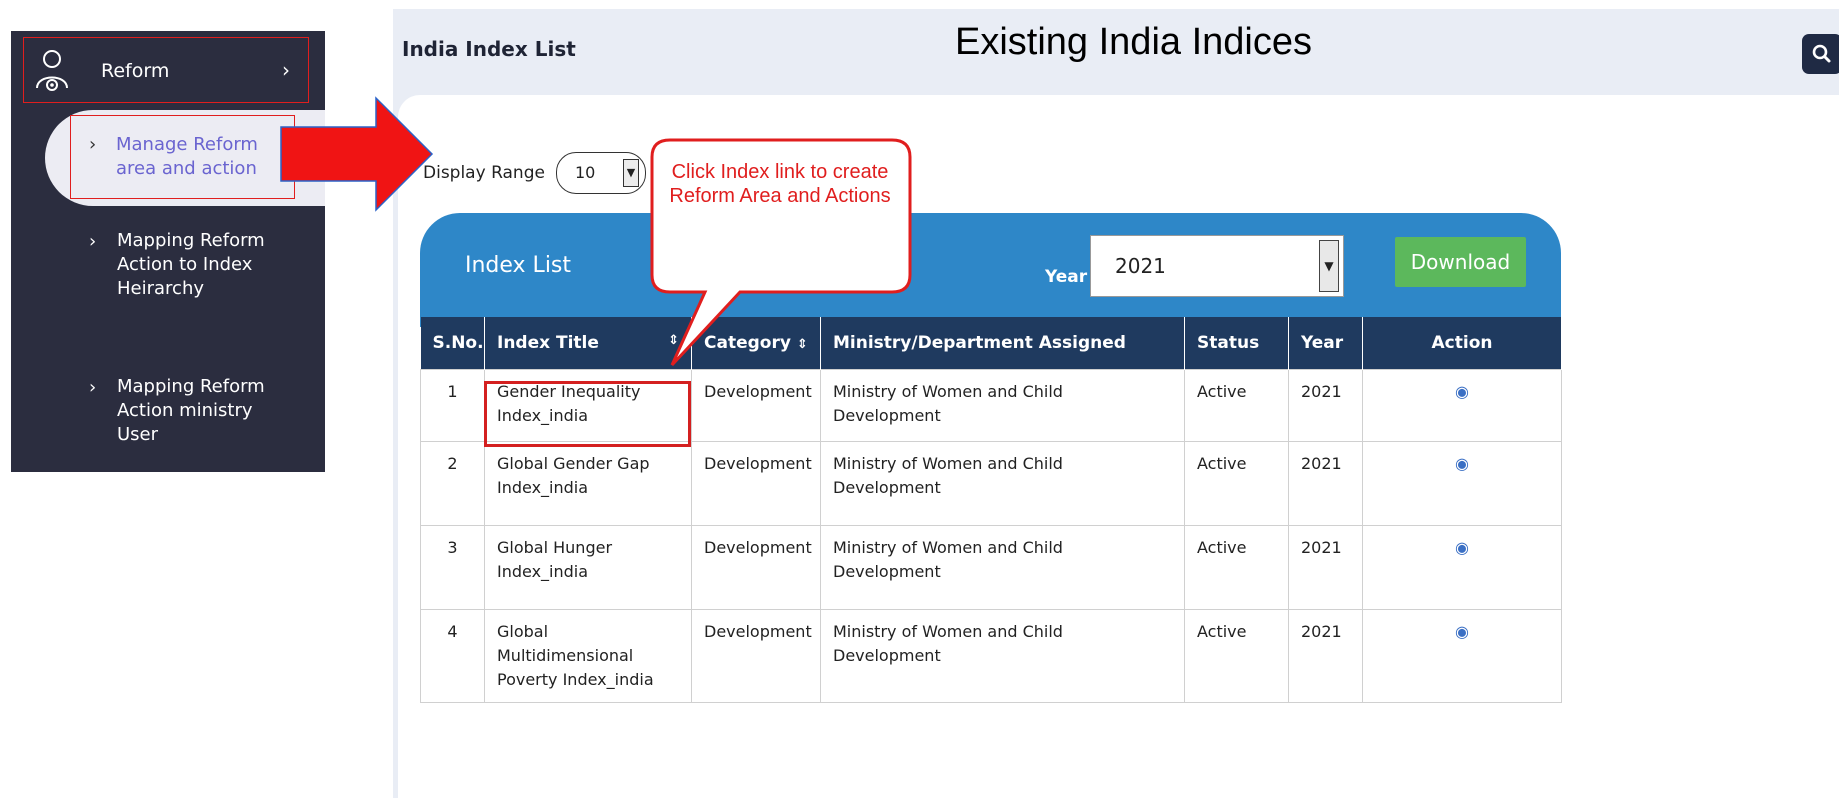 The height and width of the screenshot is (798, 1839). I want to click on search-icon, so click(1821, 53).